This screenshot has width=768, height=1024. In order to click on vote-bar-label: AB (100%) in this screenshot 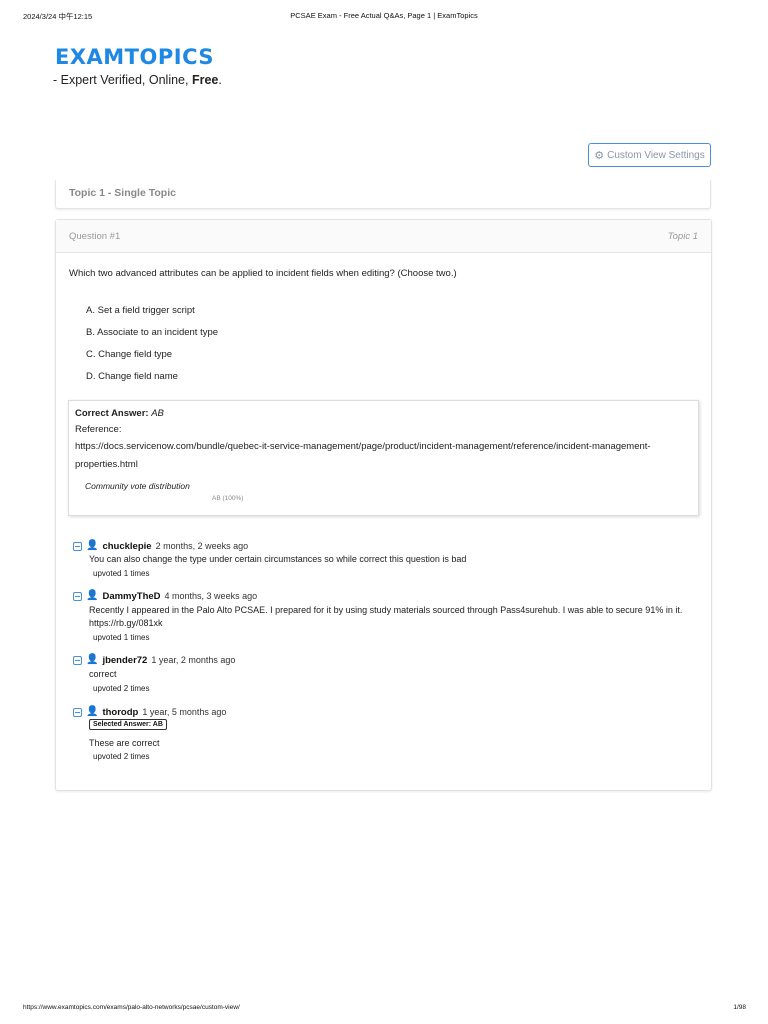, I will do `click(228, 498)`.